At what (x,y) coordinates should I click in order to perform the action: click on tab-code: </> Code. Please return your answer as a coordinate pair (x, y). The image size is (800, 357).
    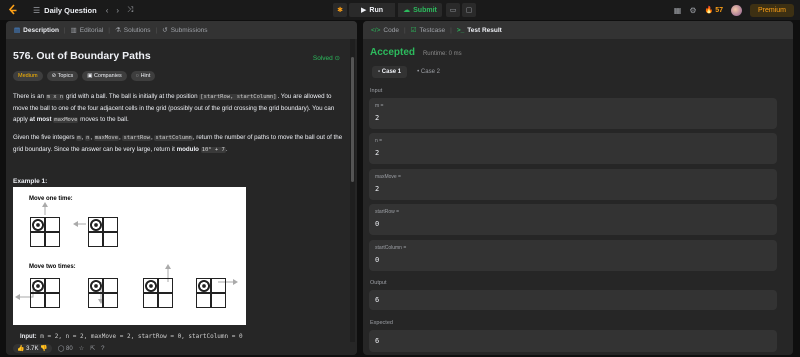
    Looking at the image, I should click on (385, 30).